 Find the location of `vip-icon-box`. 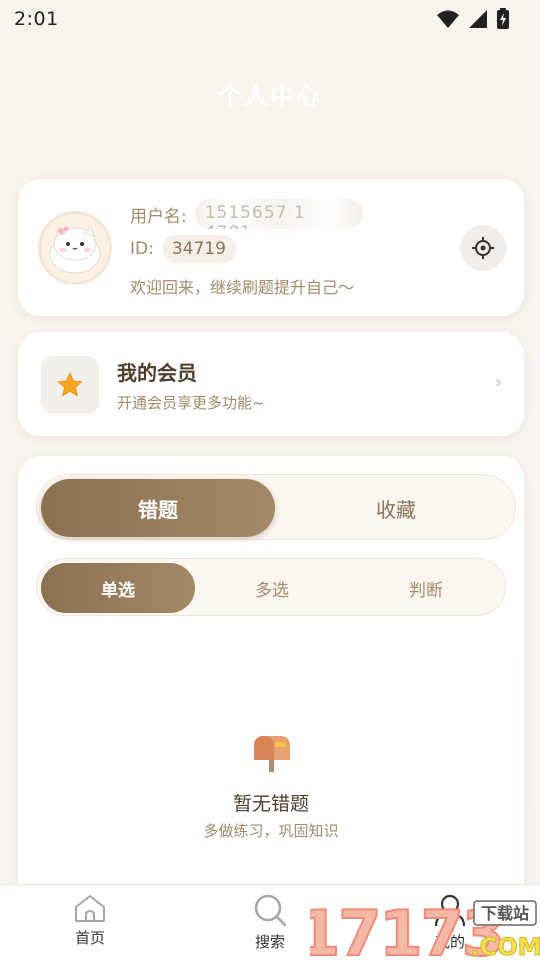

vip-icon-box is located at coordinates (70, 385).